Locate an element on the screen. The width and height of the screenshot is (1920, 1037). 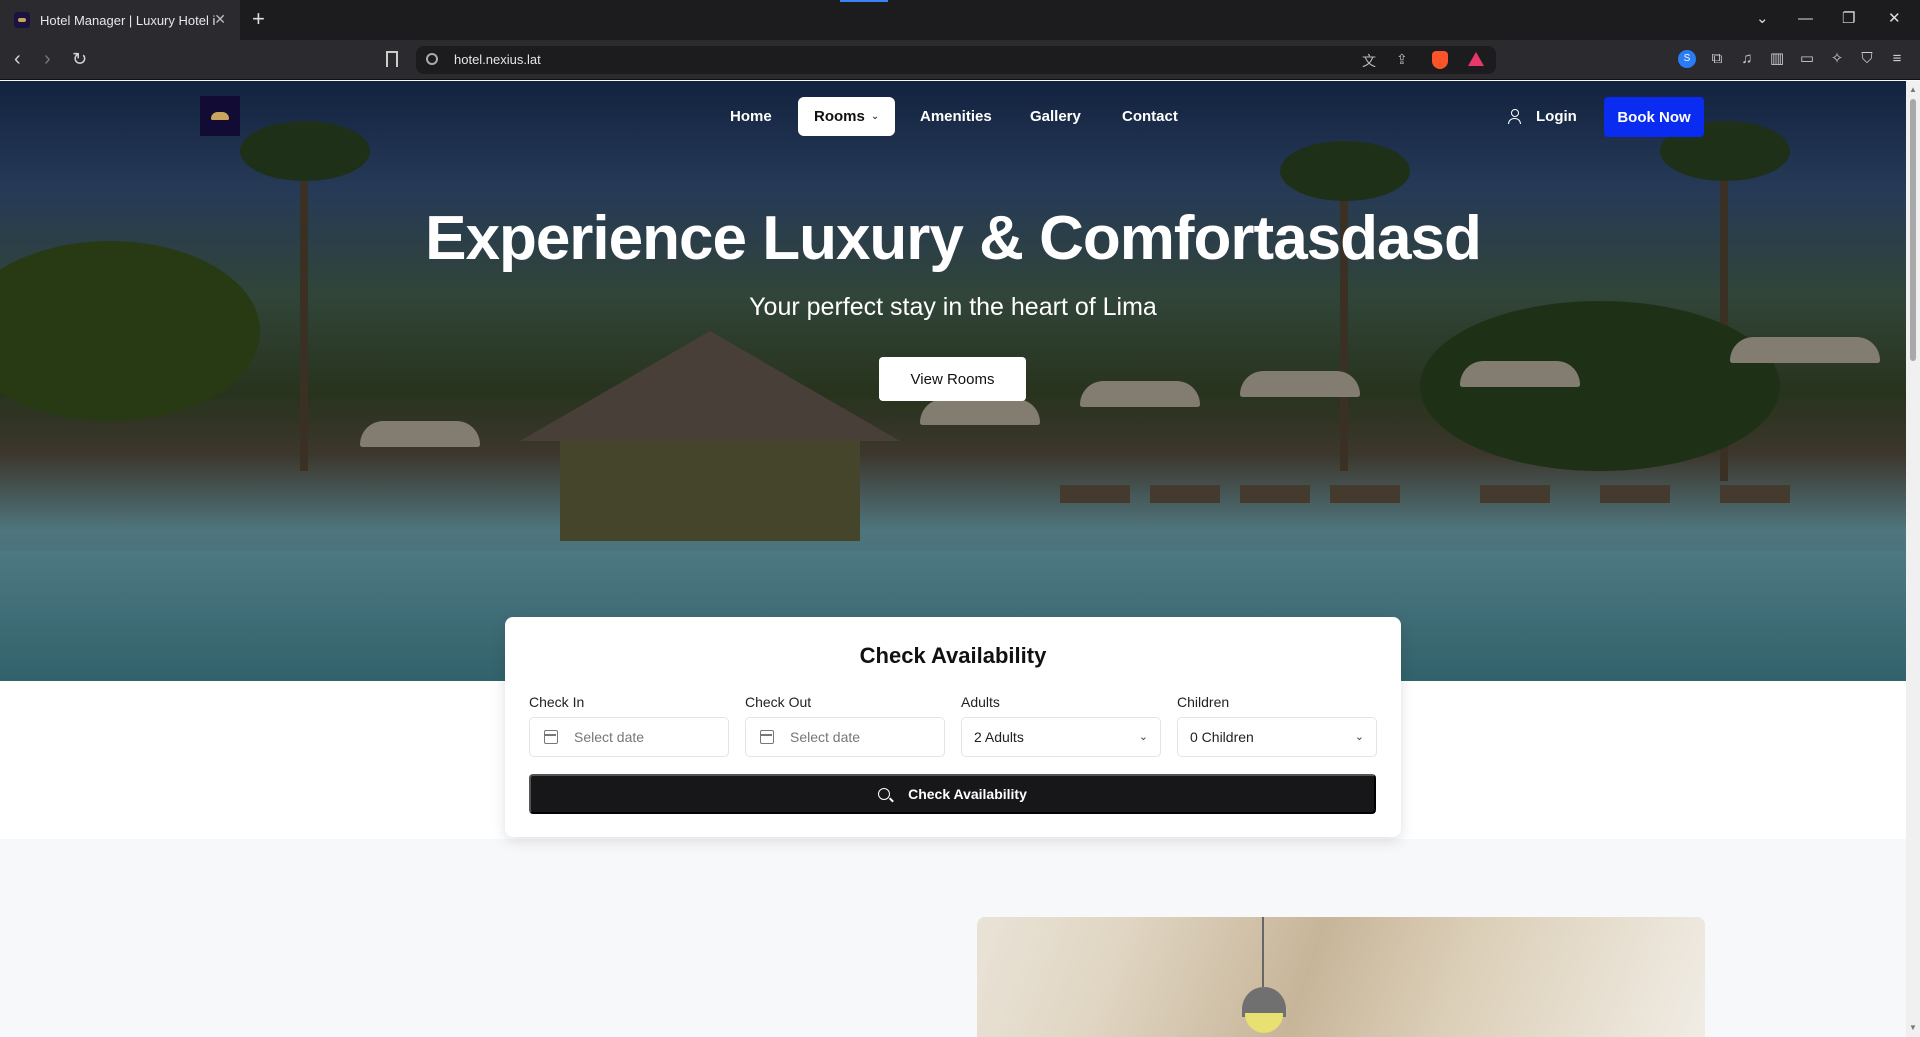
nav-contact: Contact is located at coordinates (1150, 116).